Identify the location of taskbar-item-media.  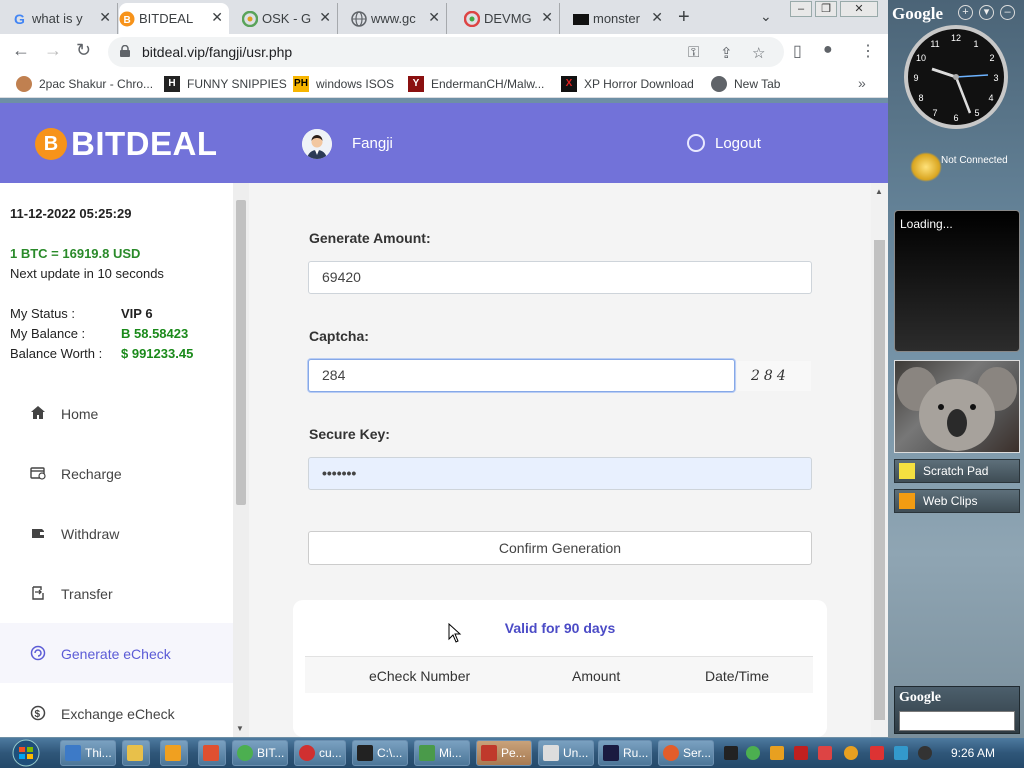
(174, 753).